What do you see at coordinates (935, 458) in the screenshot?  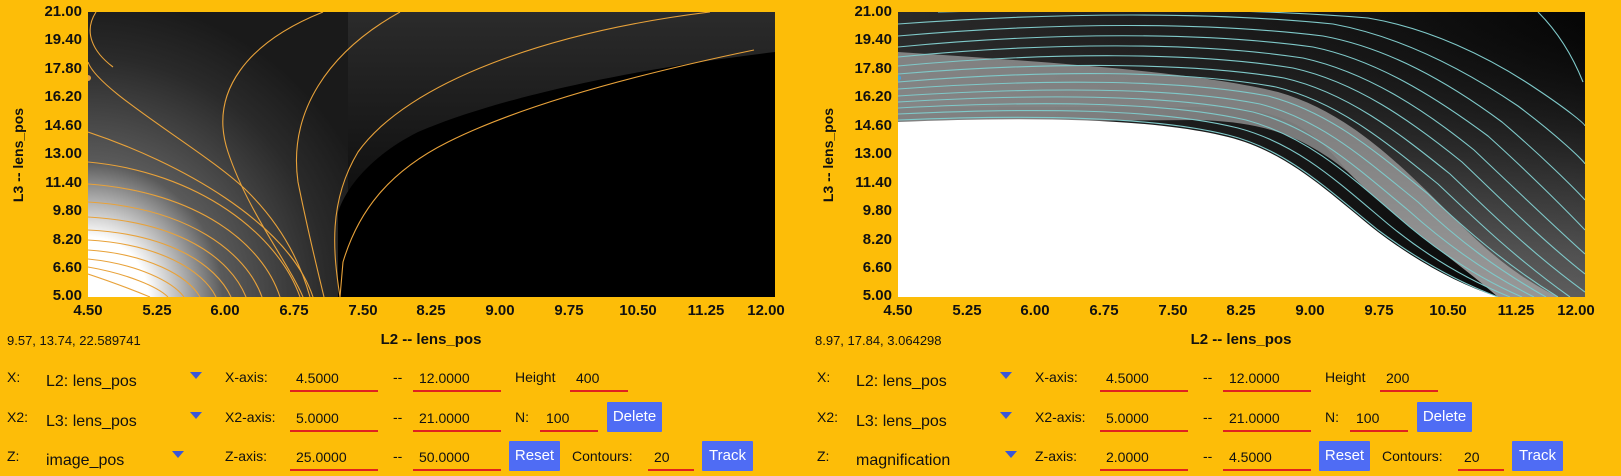 I see `z-variable-select: magnification` at bounding box center [935, 458].